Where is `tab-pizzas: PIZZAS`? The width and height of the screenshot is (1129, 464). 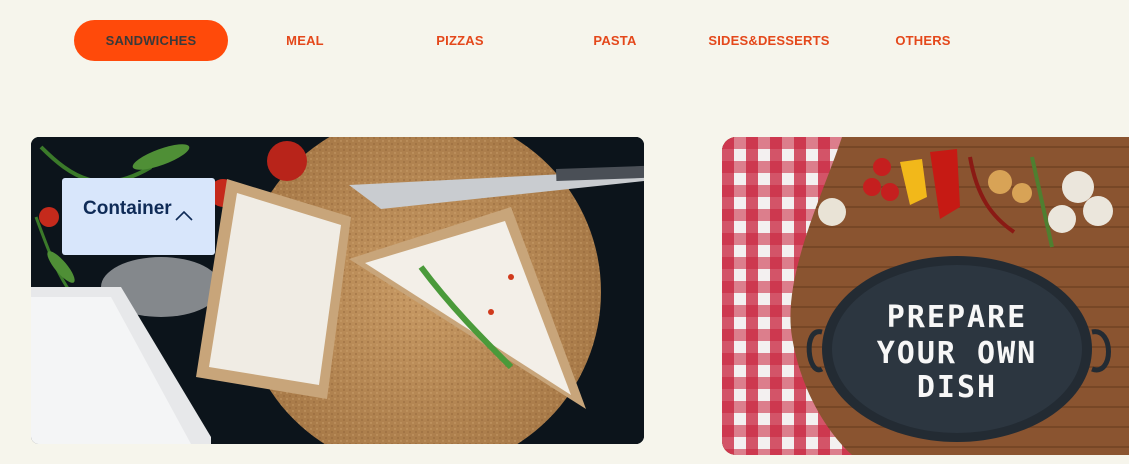 tab-pizzas: PIZZAS is located at coordinates (460, 40).